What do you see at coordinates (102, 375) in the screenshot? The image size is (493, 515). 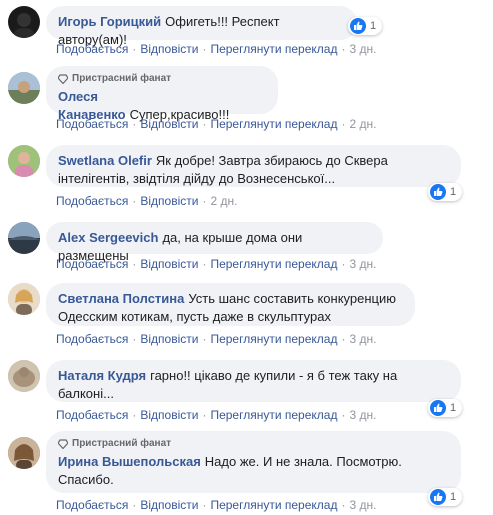 I see `comment-author: Наталя Кудря` at bounding box center [102, 375].